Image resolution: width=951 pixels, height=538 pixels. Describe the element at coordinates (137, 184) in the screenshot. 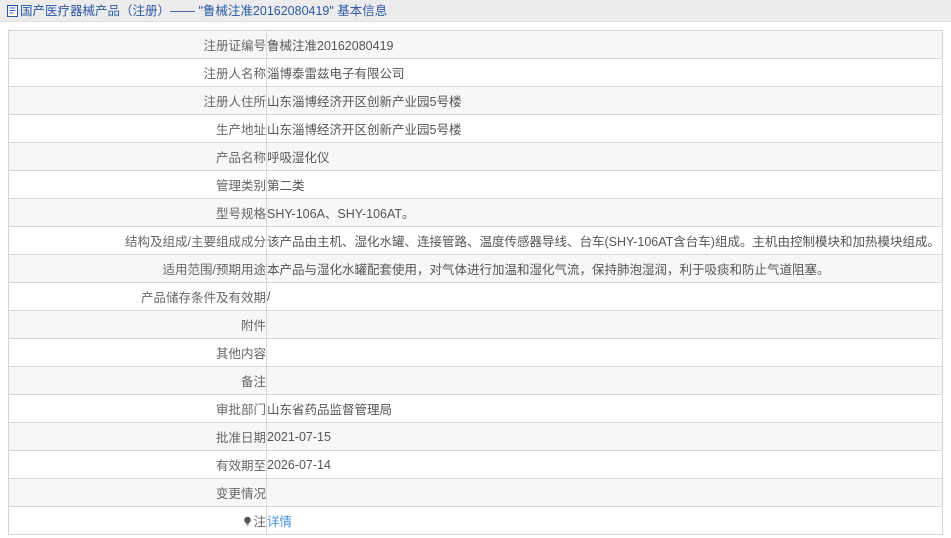

I see `row-label: 管理类别` at that location.